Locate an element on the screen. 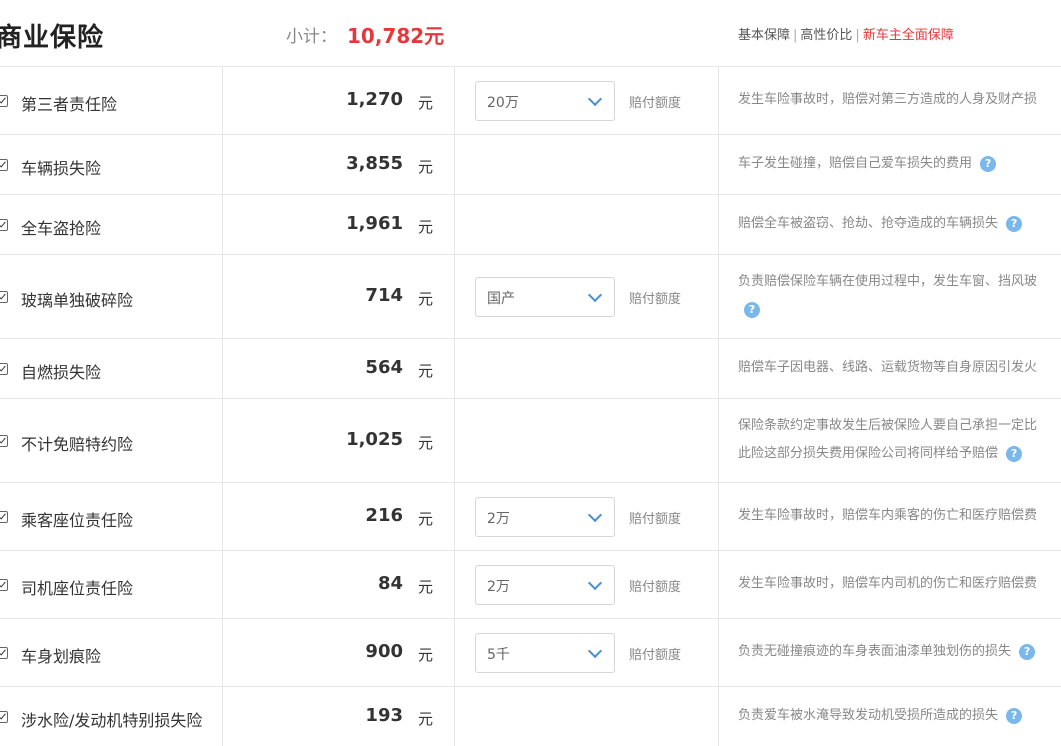  table-row: 全车盗抢险 1,961 元 赔偿全车被盗窃、抢劫、抢夺造成的车辆损失? is located at coordinates (530, 225).